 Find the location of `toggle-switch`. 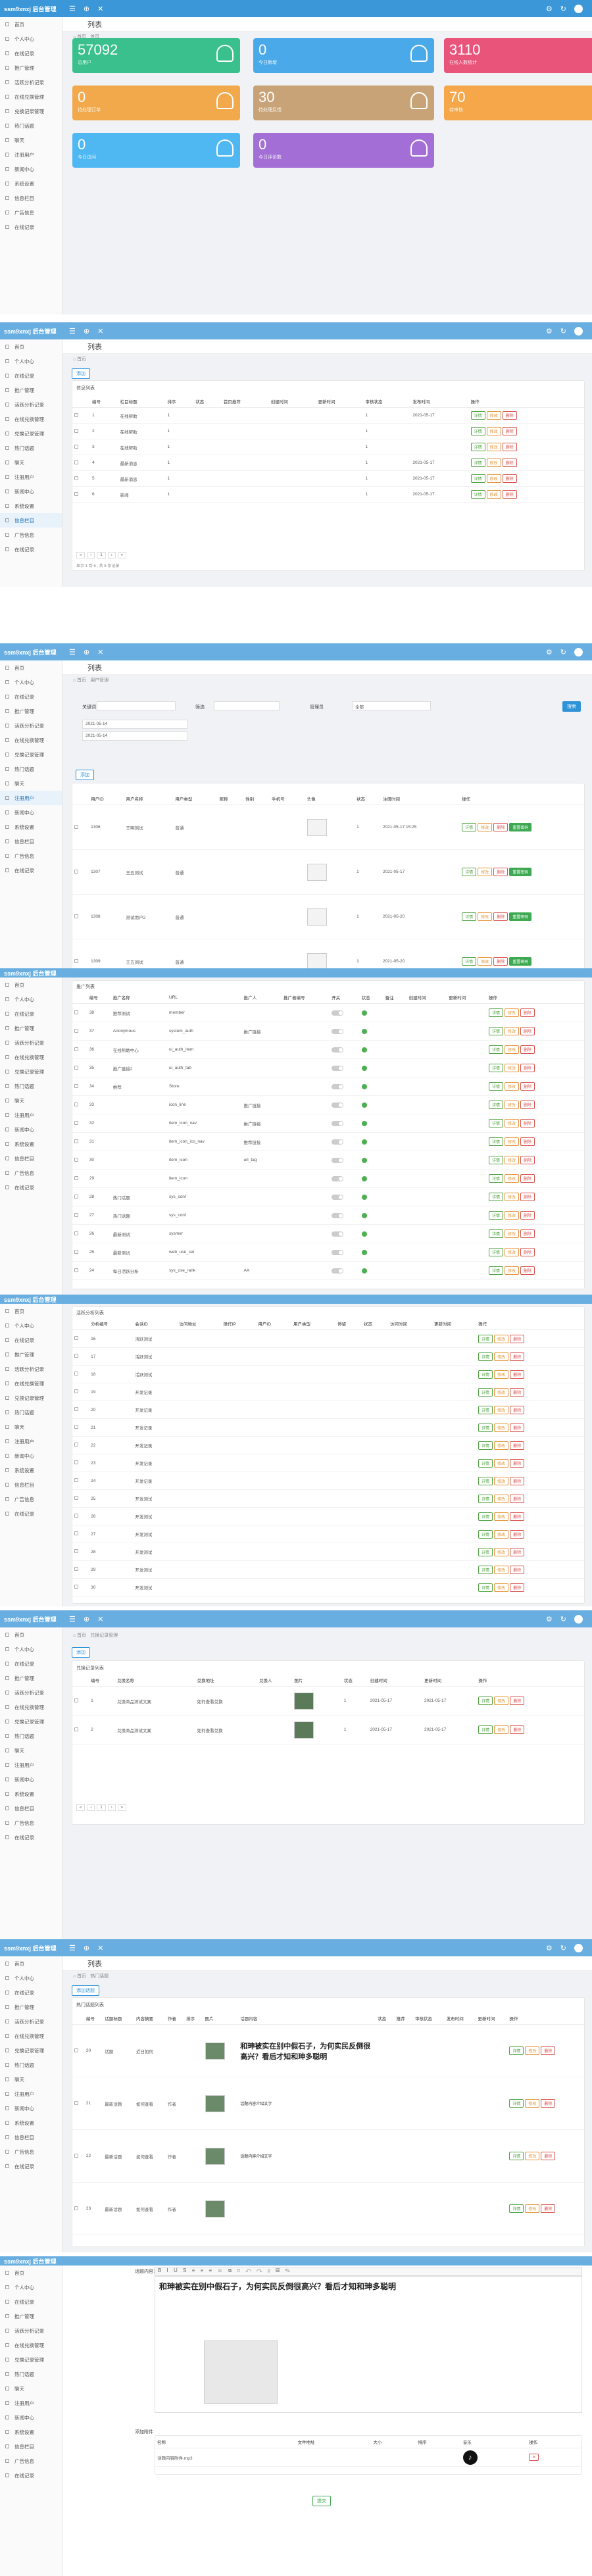

toggle-switch is located at coordinates (338, 1271).